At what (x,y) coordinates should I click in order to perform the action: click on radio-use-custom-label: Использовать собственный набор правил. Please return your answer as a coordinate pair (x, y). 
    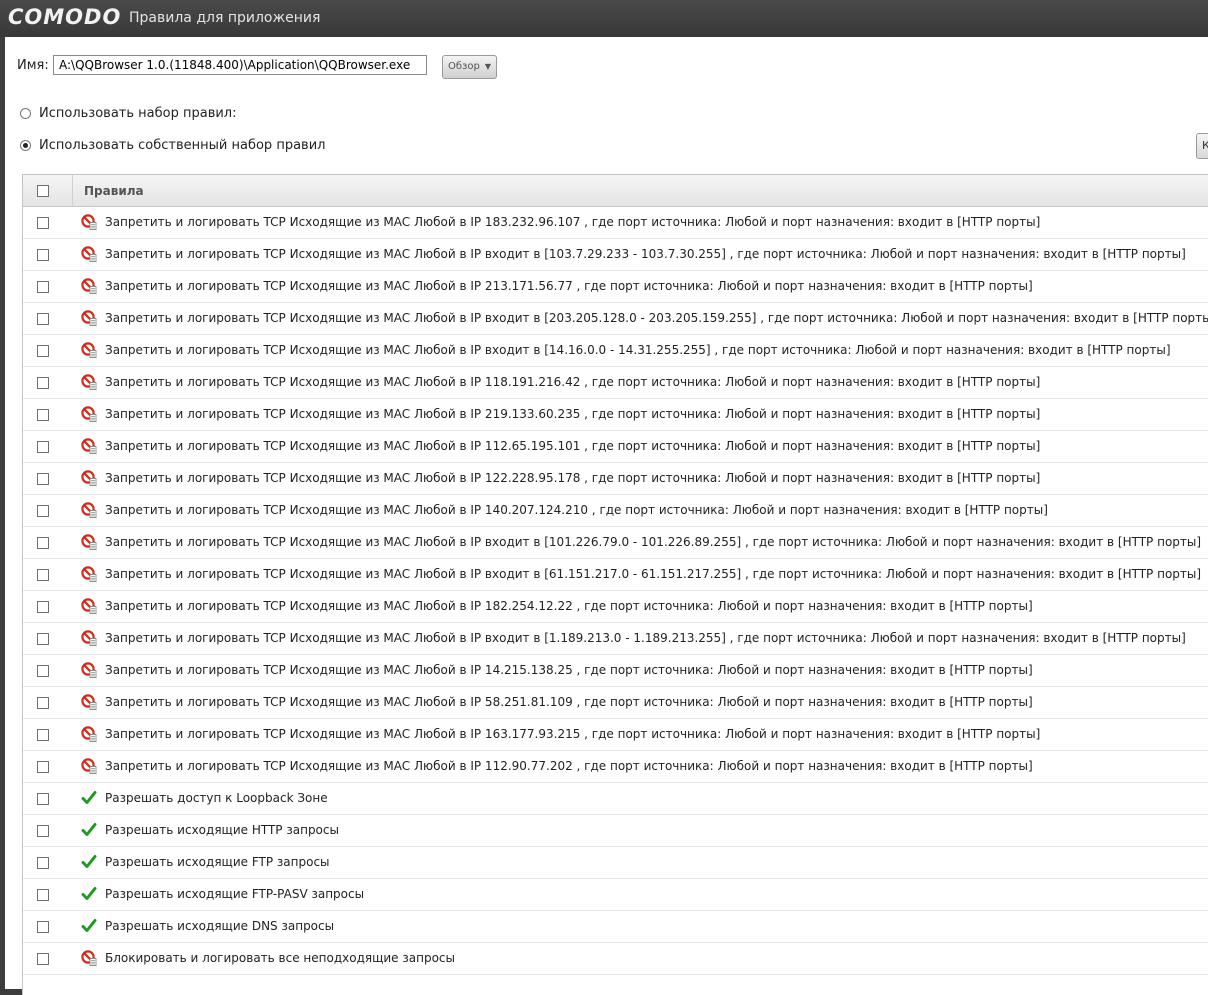
    Looking at the image, I should click on (182, 145).